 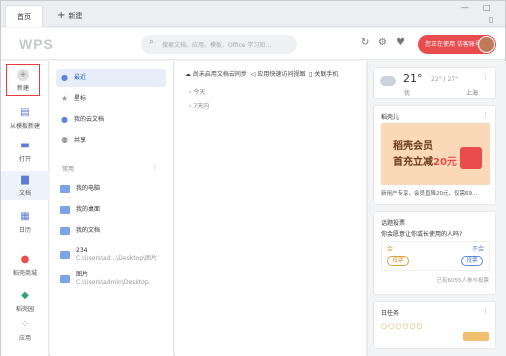 I want to click on membership-ad-banner: 稻壳会员 首充立减20元, so click(x=435, y=154).